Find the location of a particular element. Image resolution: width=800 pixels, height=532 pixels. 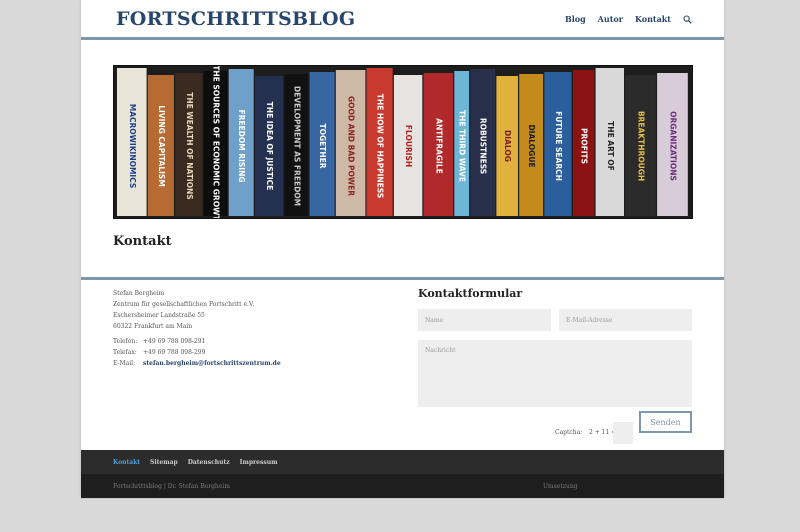

book-spine-title: ORGANIZATIONS is located at coordinates (672, 146).